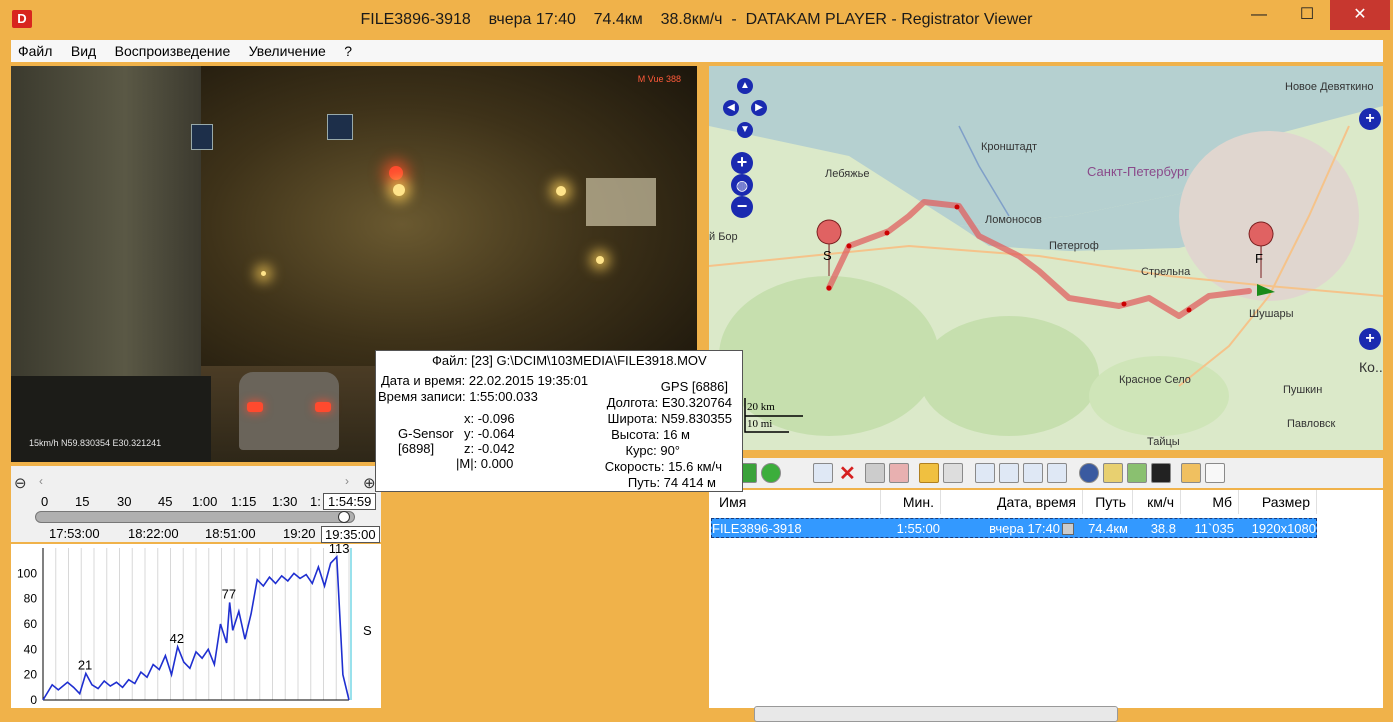 The width and height of the screenshot is (1393, 722). What do you see at coordinates (489, 433) in the screenshot?
I see `info-gsensor-y: y: -0.064` at bounding box center [489, 433].